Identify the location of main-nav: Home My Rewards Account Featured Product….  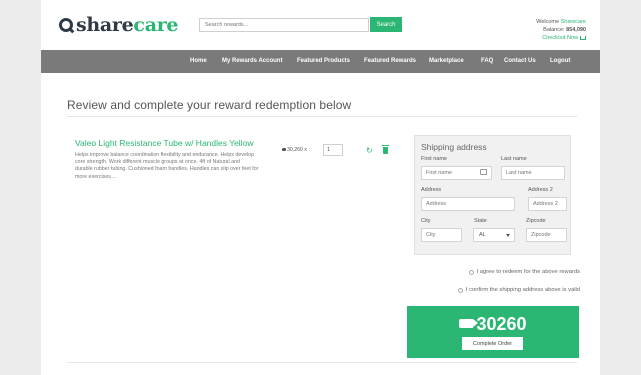
(320, 61).